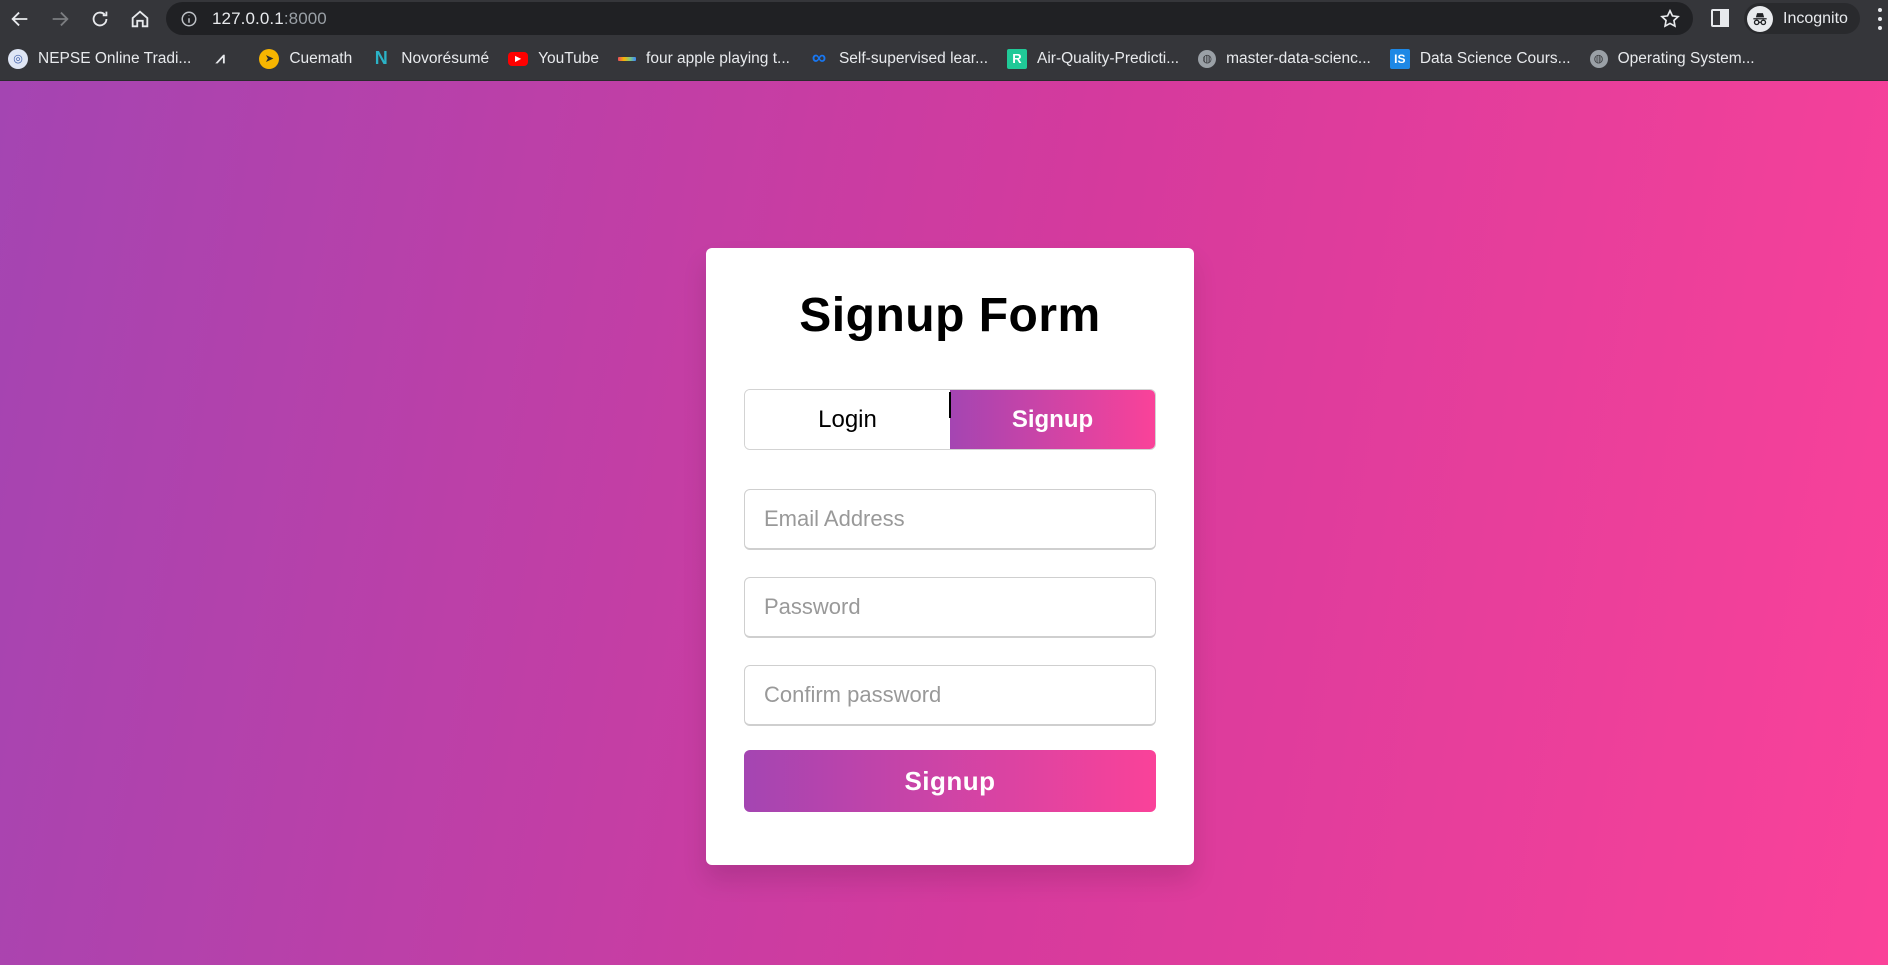 This screenshot has height=965, width=1888. I want to click on bookmark-item: N Novorésumé, so click(435, 59).